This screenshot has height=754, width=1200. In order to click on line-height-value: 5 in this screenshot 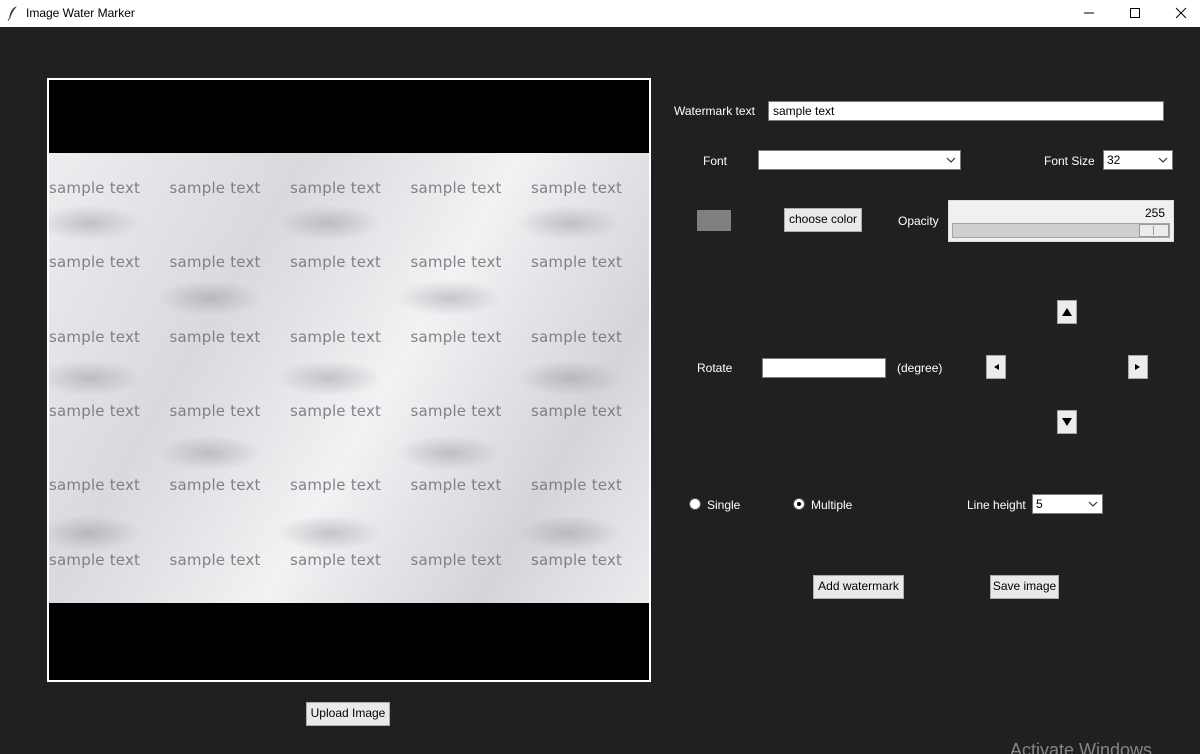, I will do `click(1039, 504)`.